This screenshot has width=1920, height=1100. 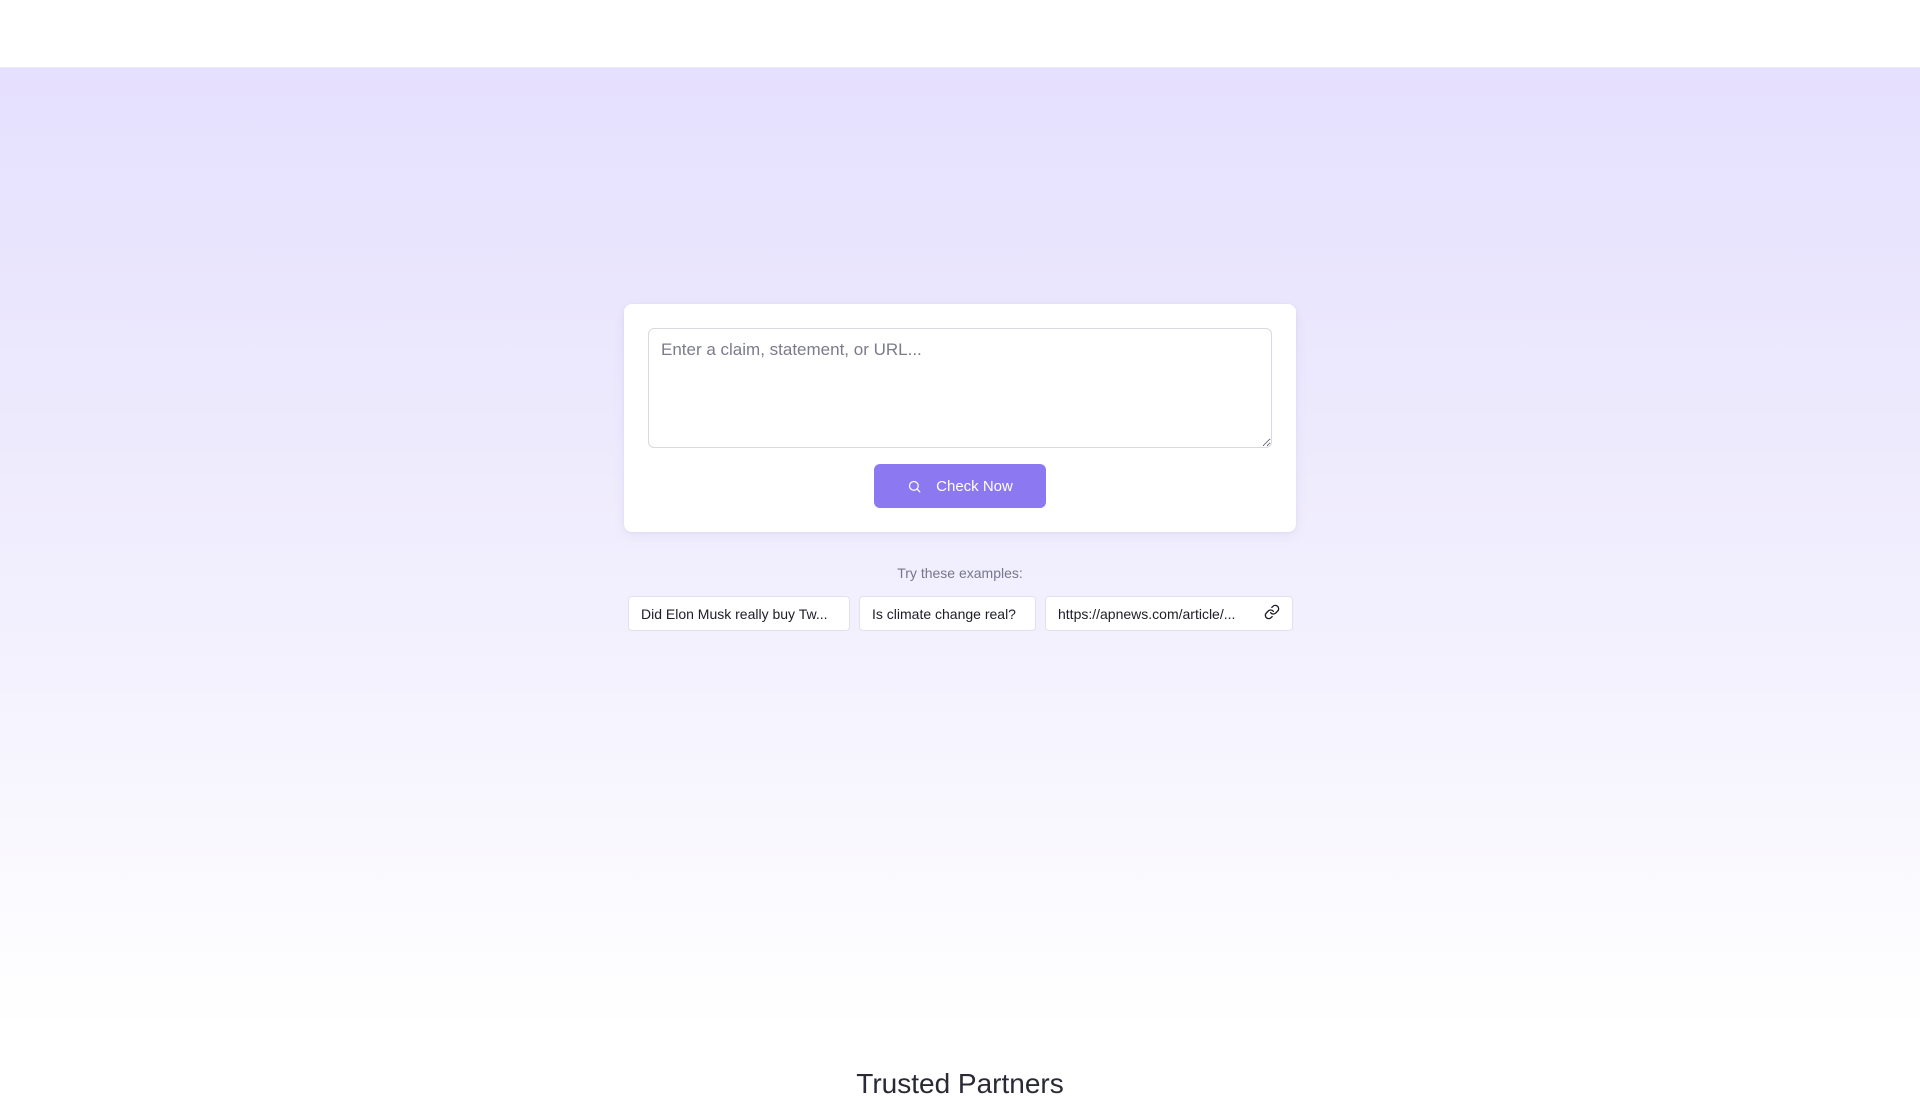 I want to click on check-now-button-label: Check Now, so click(x=974, y=486).